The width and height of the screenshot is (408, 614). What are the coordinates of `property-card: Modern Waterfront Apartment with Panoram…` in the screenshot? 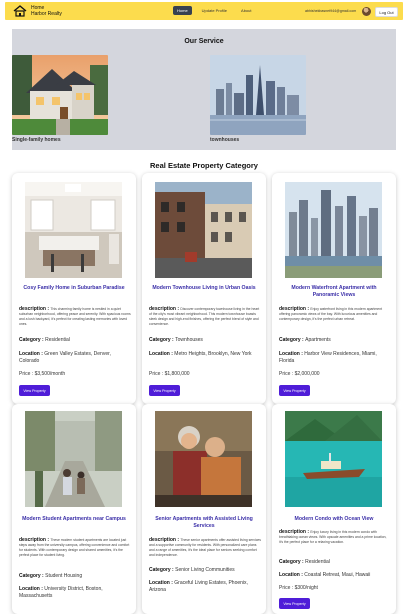 It's located at (334, 288).